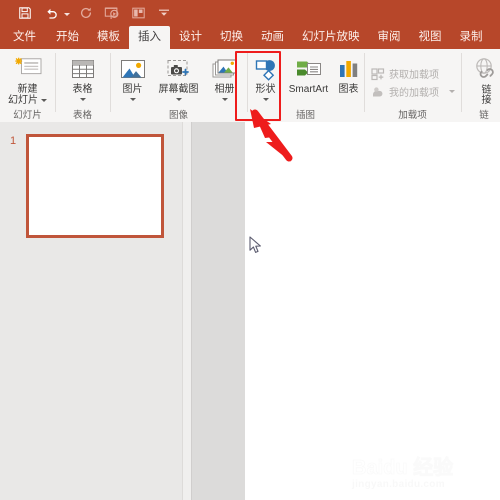  I want to click on screenshot-caret-icon, so click(179, 99).